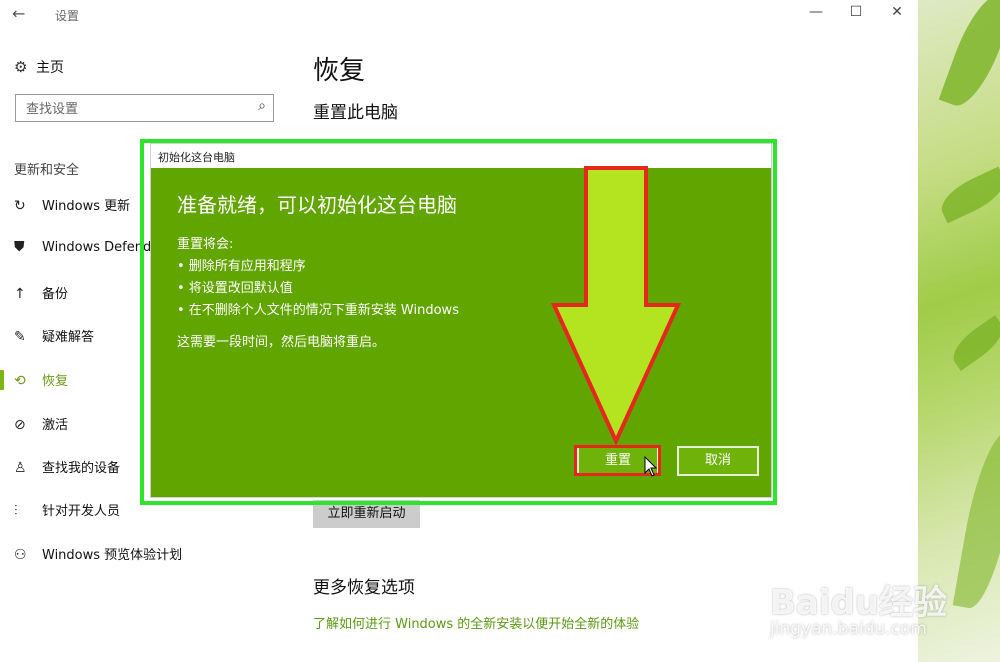  What do you see at coordinates (816, 12) in the screenshot?
I see `minimize-button: —` at bounding box center [816, 12].